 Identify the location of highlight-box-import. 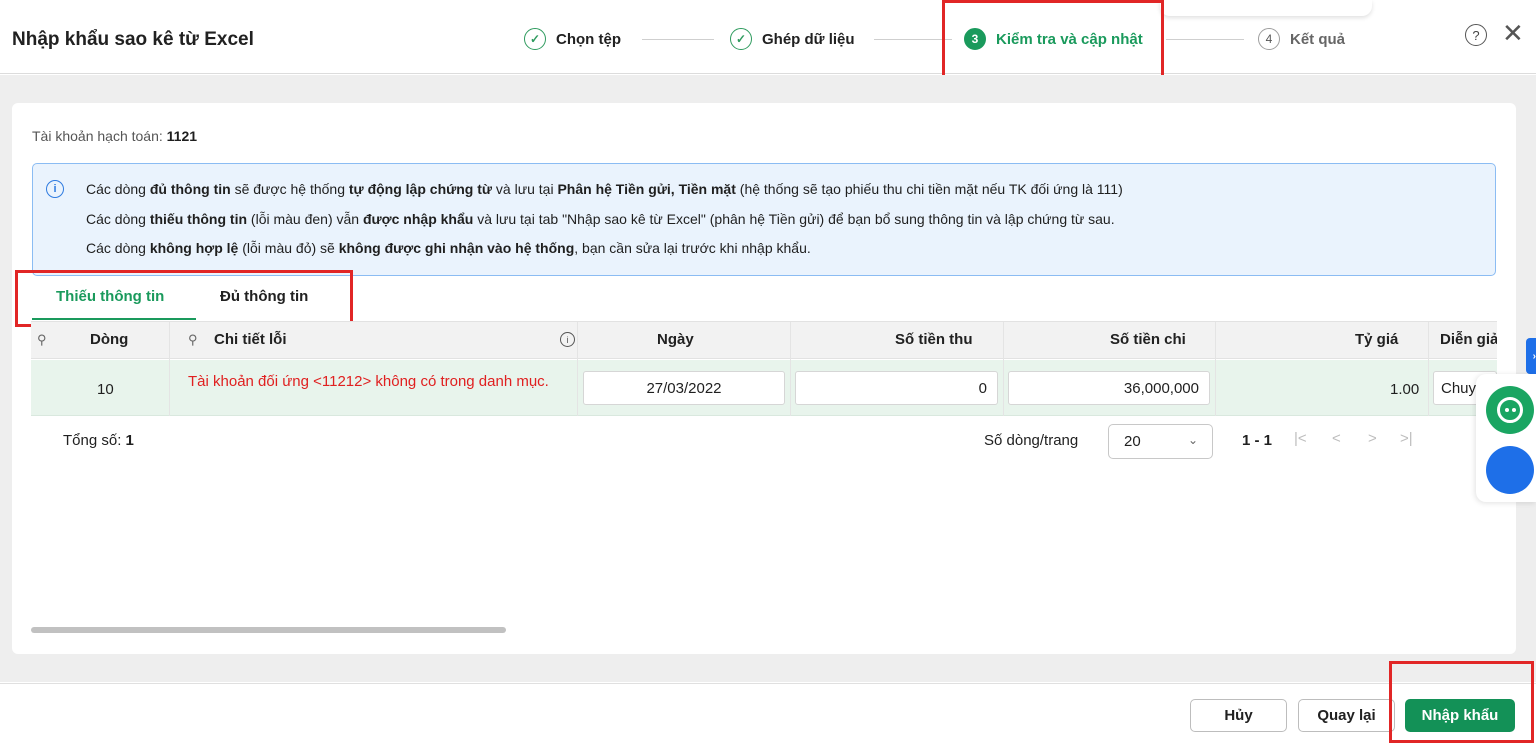
(1461, 702).